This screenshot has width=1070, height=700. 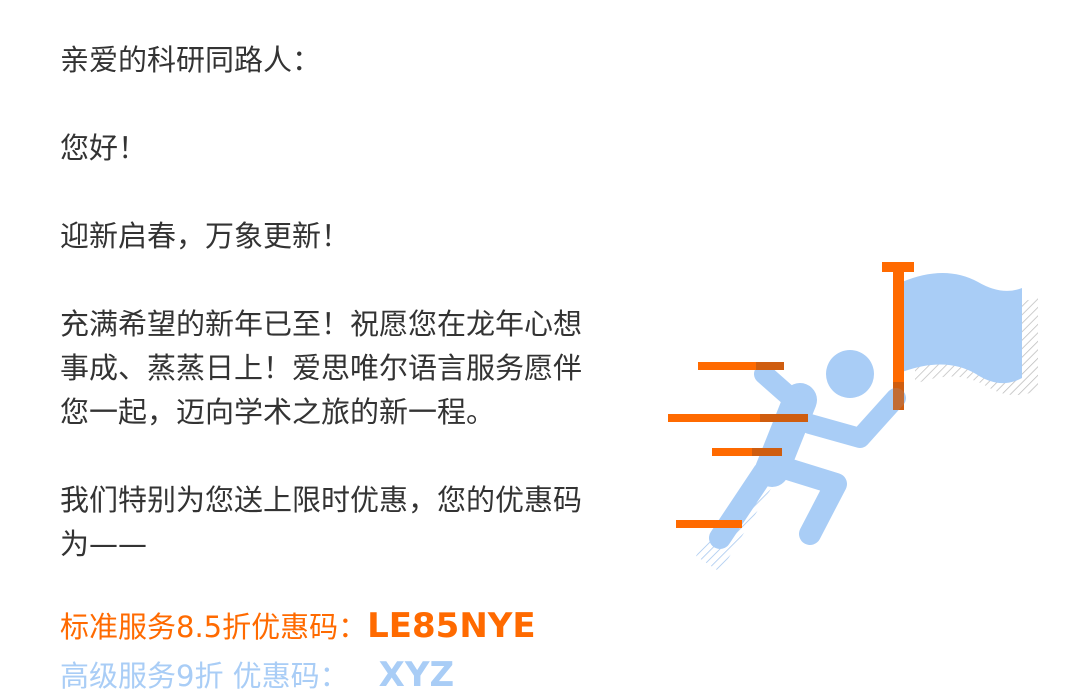 What do you see at coordinates (214, 627) in the screenshot?
I see `standard-promo-label: 标准服务8.5折优惠码：` at bounding box center [214, 627].